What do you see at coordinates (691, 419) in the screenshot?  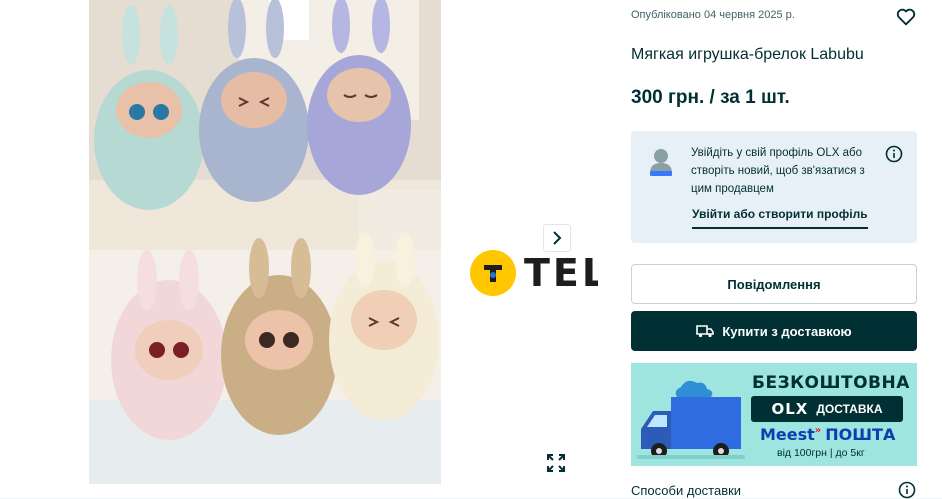 I see `delivery-truck-icon` at bounding box center [691, 419].